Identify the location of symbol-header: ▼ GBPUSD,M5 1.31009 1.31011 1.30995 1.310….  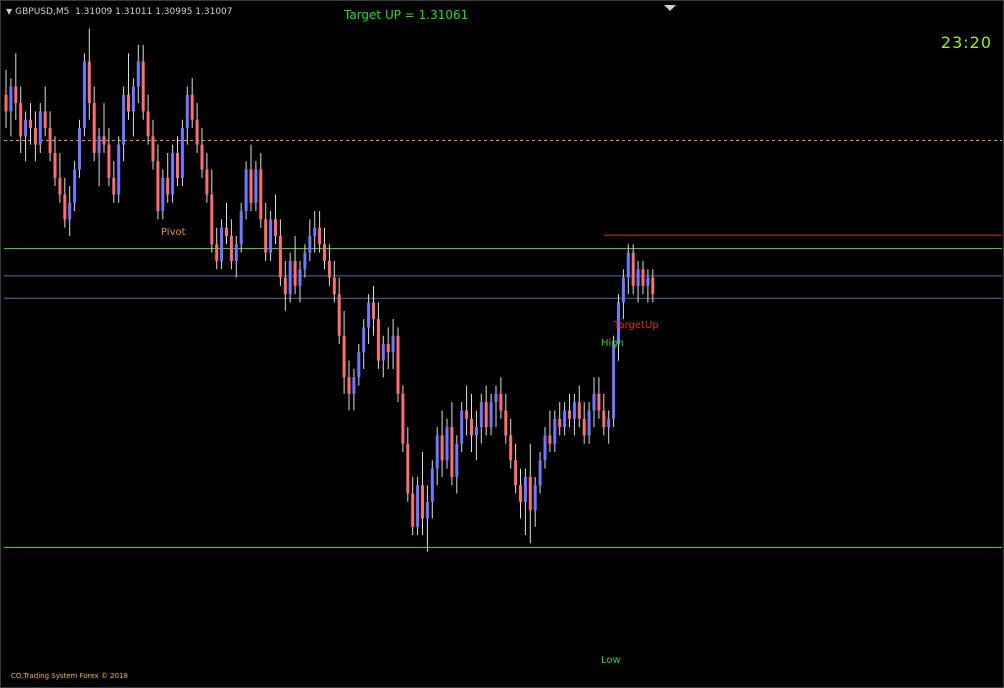
(119, 12).